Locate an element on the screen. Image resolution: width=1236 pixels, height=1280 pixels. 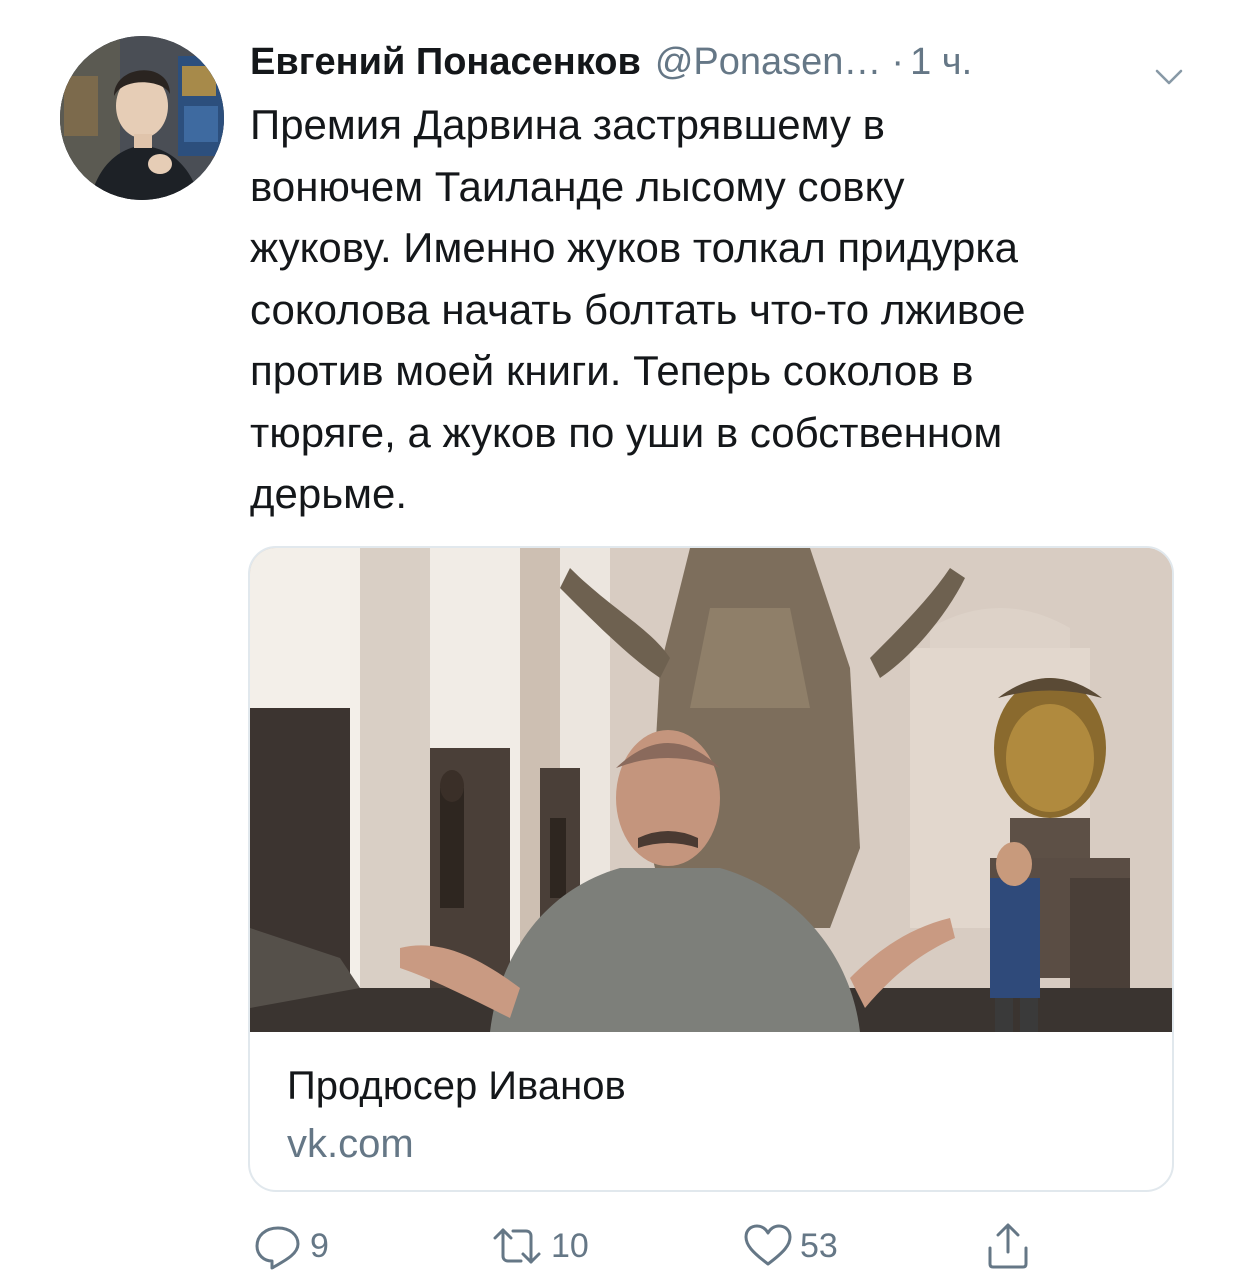
reply-count: 9 is located at coordinates (319, 1245).